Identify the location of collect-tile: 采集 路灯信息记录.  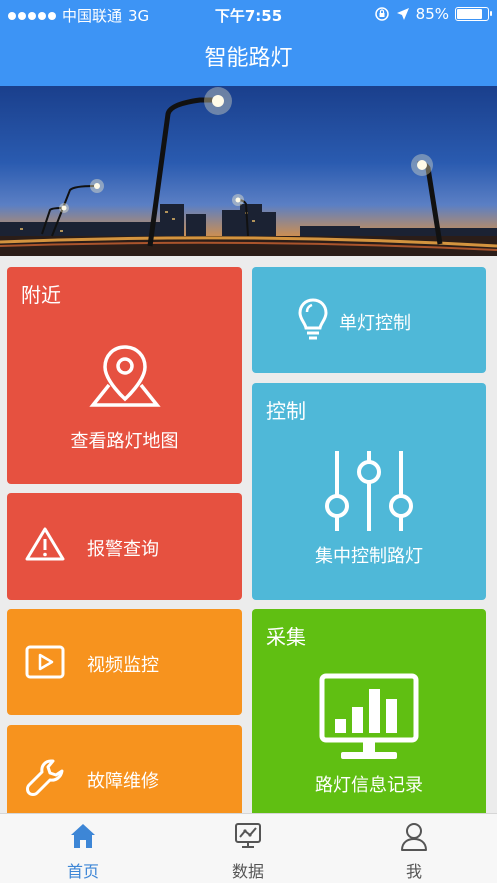
(369, 717).